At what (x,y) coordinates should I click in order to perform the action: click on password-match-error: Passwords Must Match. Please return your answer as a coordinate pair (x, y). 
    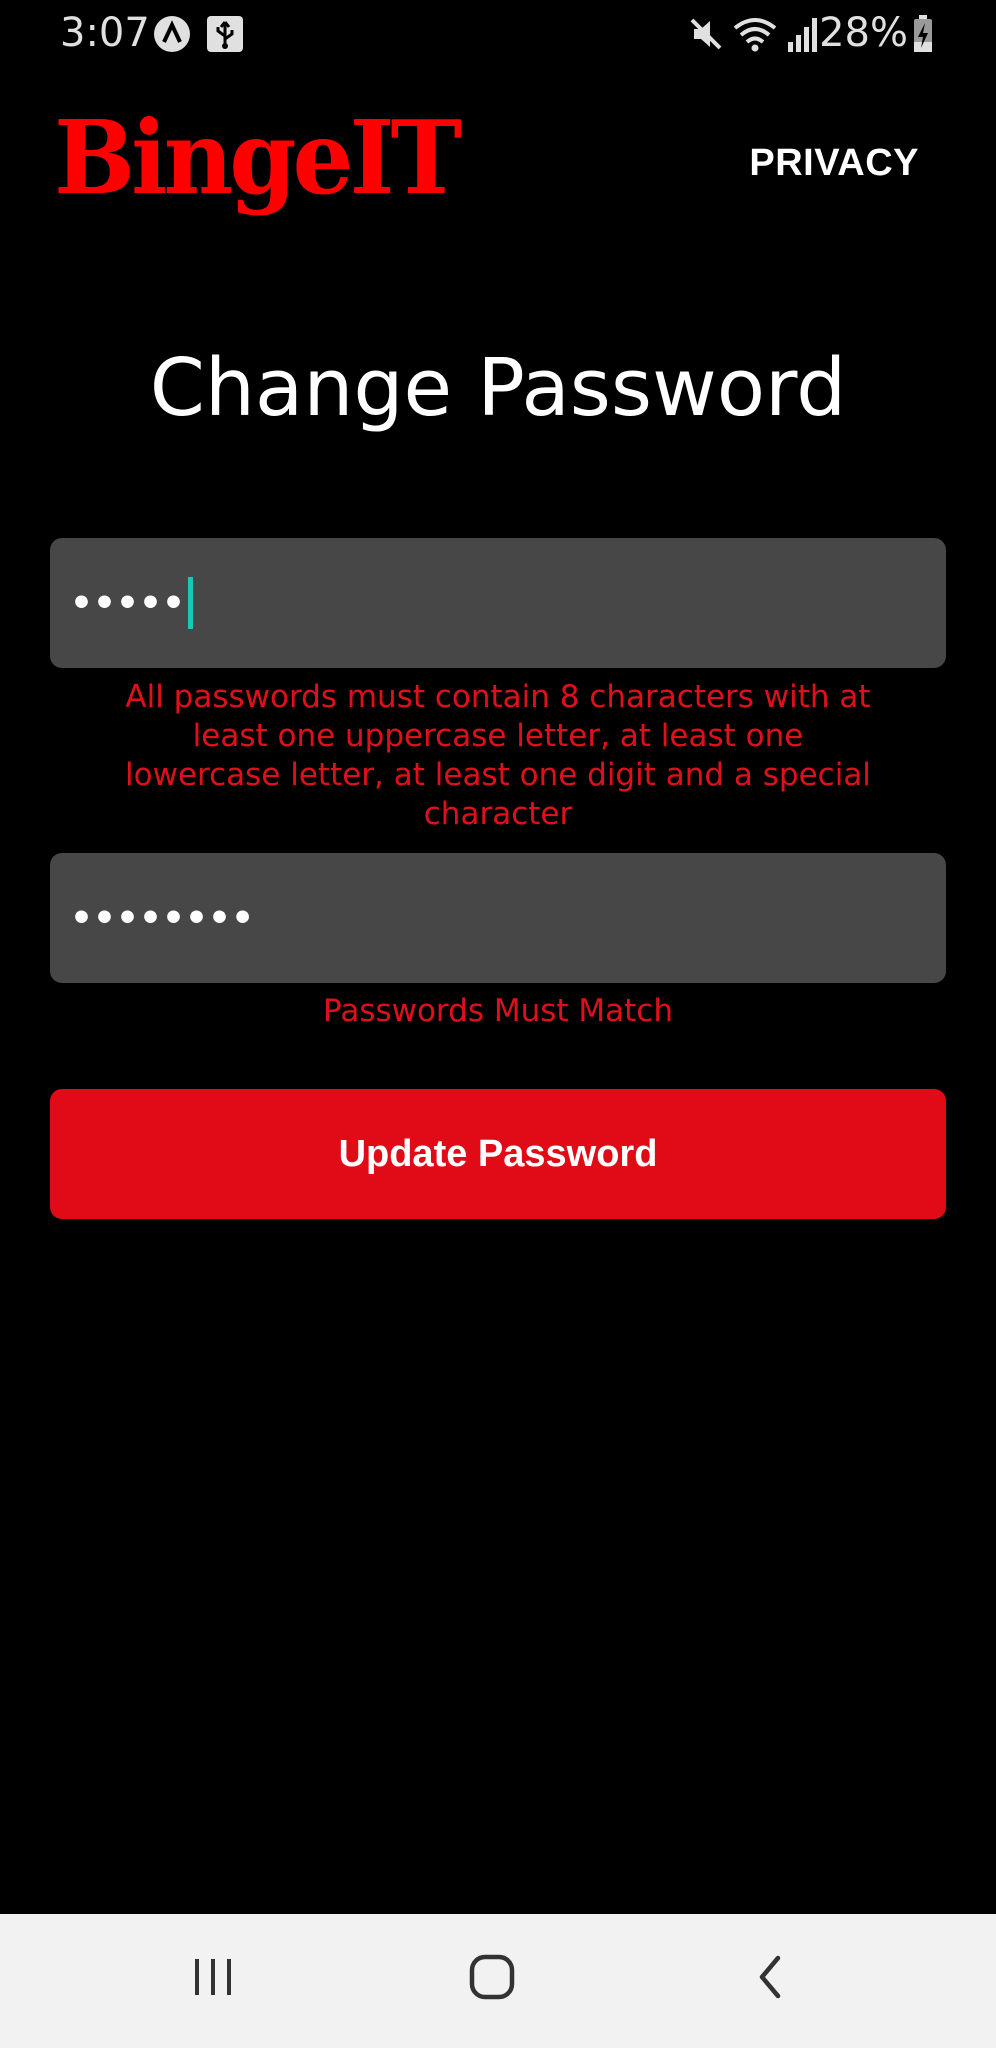
    Looking at the image, I should click on (498, 1011).